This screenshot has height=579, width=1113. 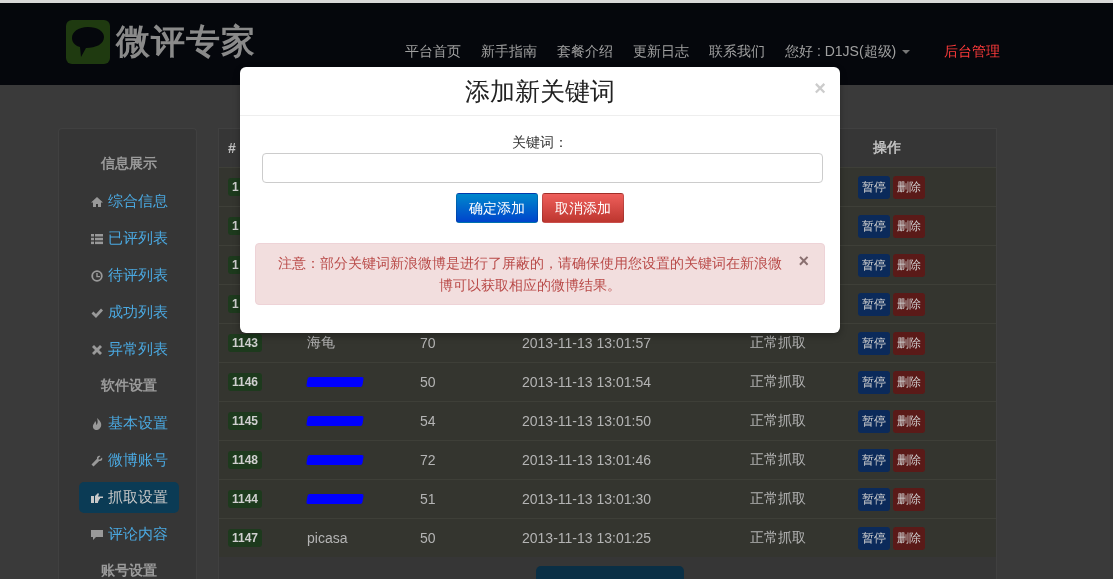 What do you see at coordinates (906, 52) in the screenshot?
I see `caret-icon` at bounding box center [906, 52].